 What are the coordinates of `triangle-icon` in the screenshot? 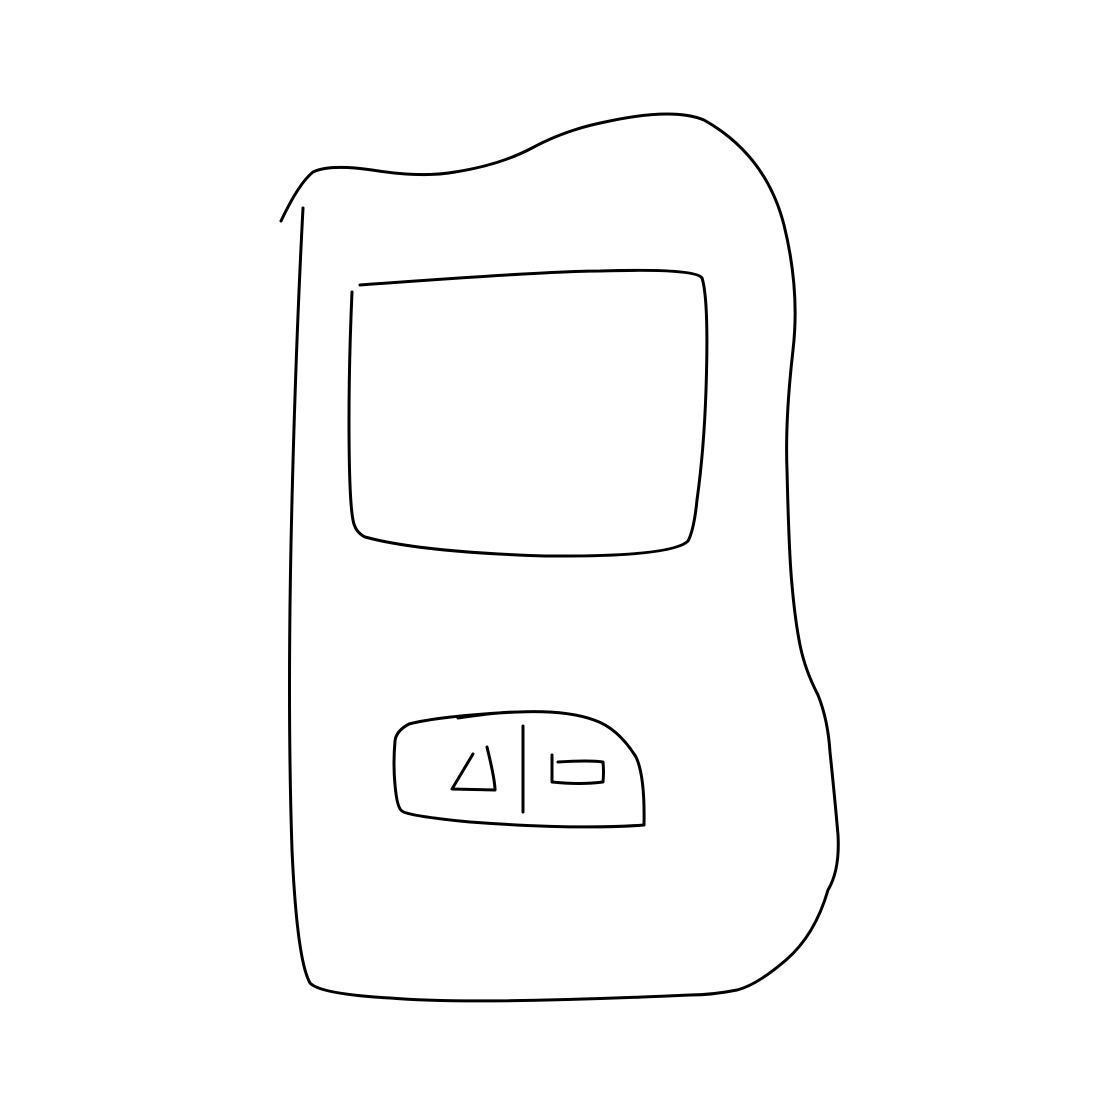 It's located at (473, 768).